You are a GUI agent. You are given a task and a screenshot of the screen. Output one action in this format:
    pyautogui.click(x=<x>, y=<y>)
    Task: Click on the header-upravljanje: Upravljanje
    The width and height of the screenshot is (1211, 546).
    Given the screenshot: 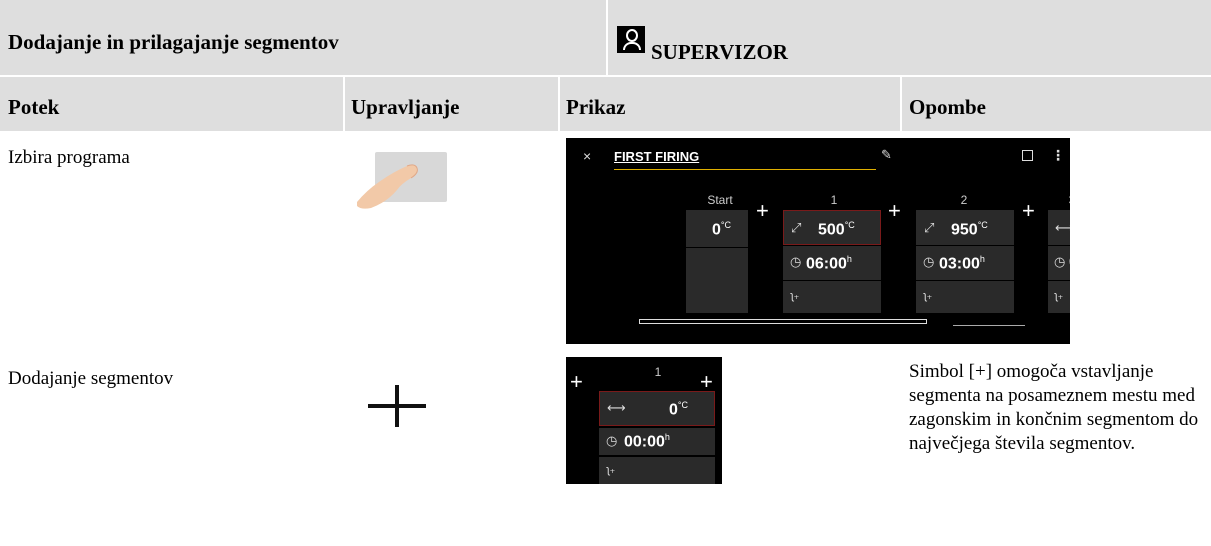 What is the action you would take?
    pyautogui.click(x=405, y=107)
    